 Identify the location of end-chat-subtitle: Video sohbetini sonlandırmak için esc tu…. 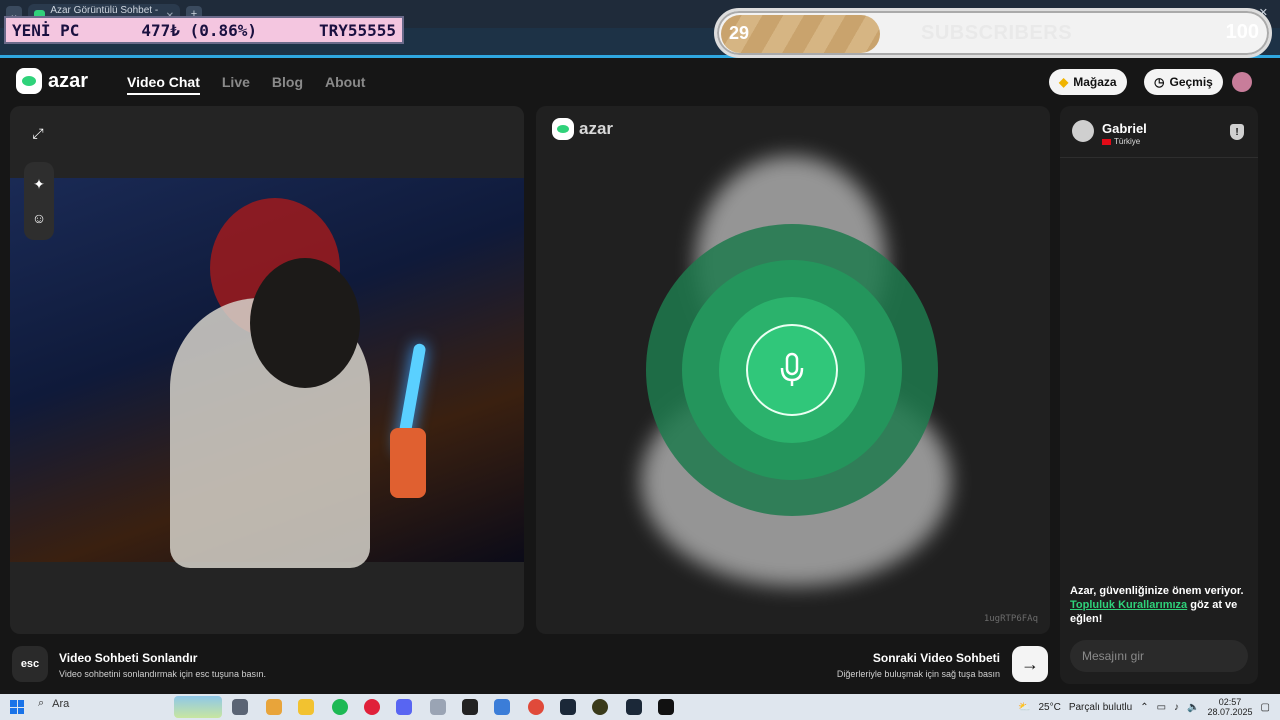
(162, 674).